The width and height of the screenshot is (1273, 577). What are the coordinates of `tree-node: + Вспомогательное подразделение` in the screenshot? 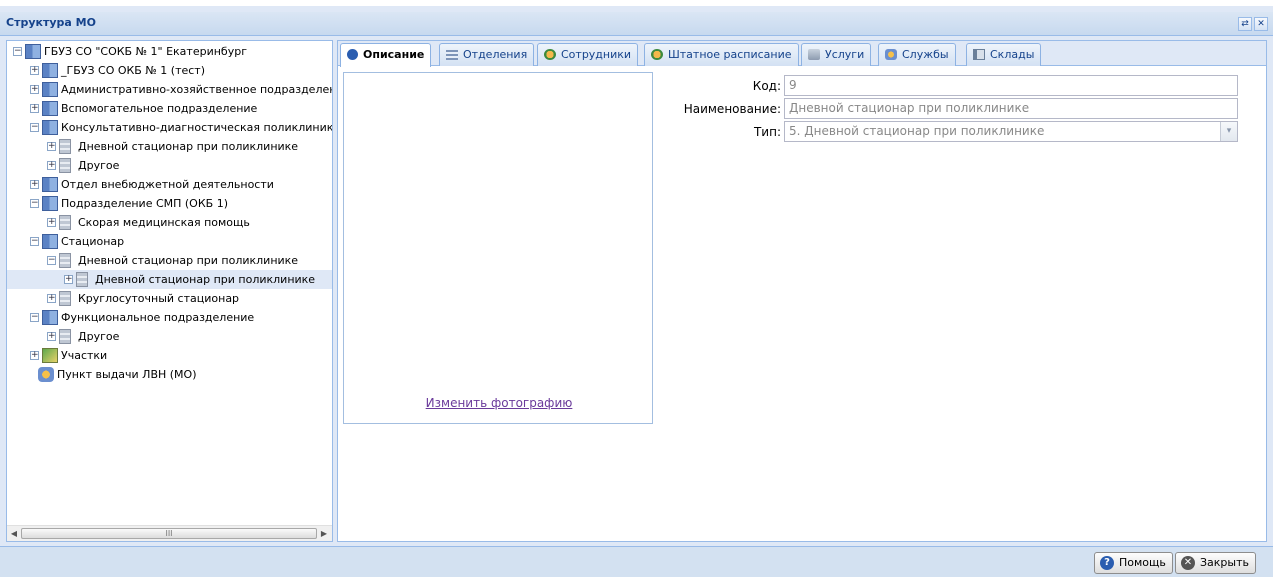 It's located at (169, 108).